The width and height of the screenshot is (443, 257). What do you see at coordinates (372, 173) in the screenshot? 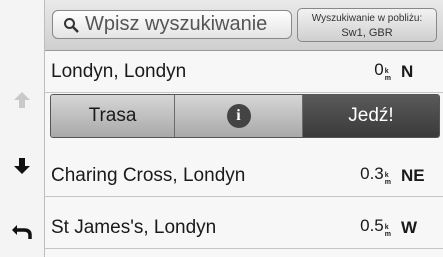
I see `distance-value: 0.3` at bounding box center [372, 173].